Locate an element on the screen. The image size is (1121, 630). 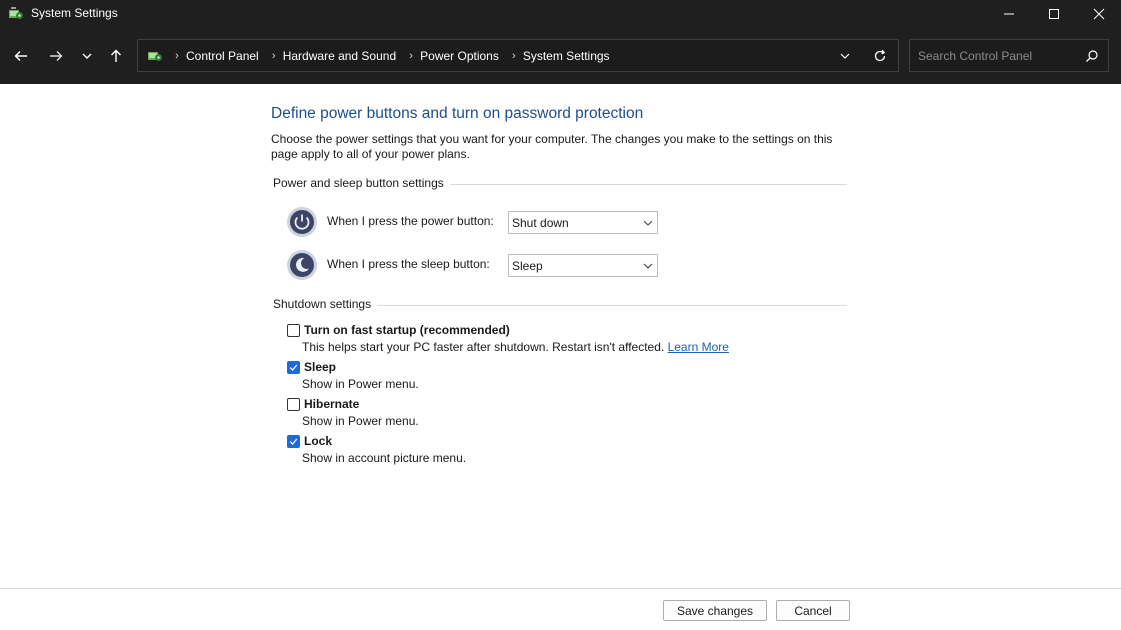
lock-option: Lock is located at coordinates (309, 441).